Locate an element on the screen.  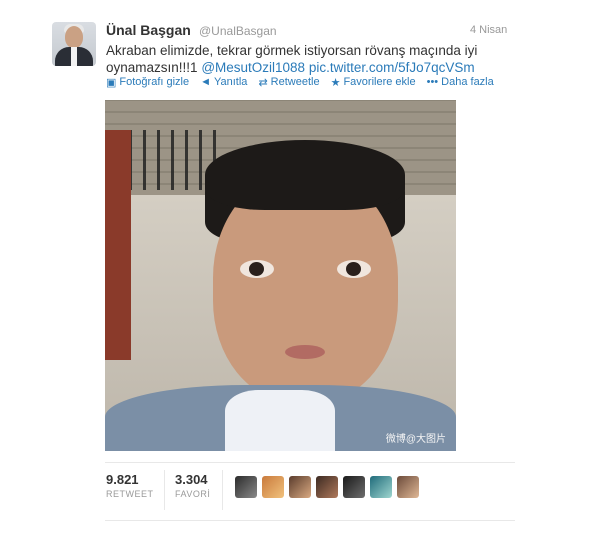
more-action: ••• Daha fazla is located at coordinates (460, 82).